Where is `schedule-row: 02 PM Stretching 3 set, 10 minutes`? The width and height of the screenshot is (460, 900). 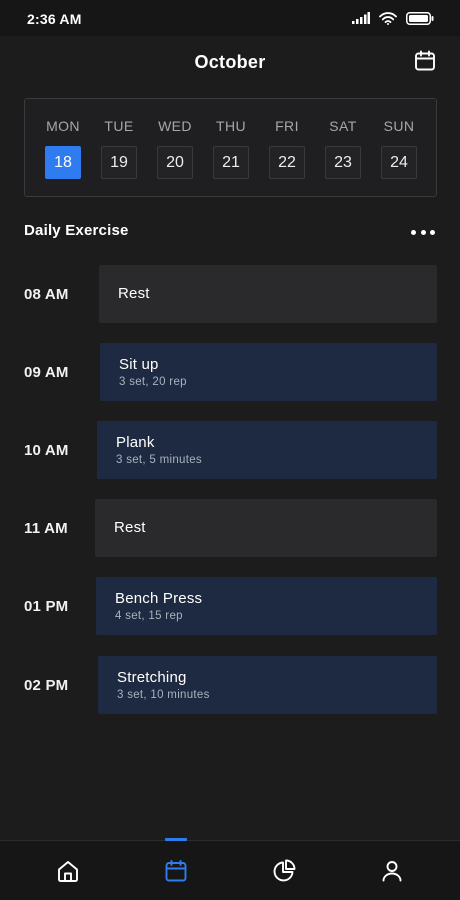 schedule-row: 02 PM Stretching 3 set, 10 minutes is located at coordinates (230, 685).